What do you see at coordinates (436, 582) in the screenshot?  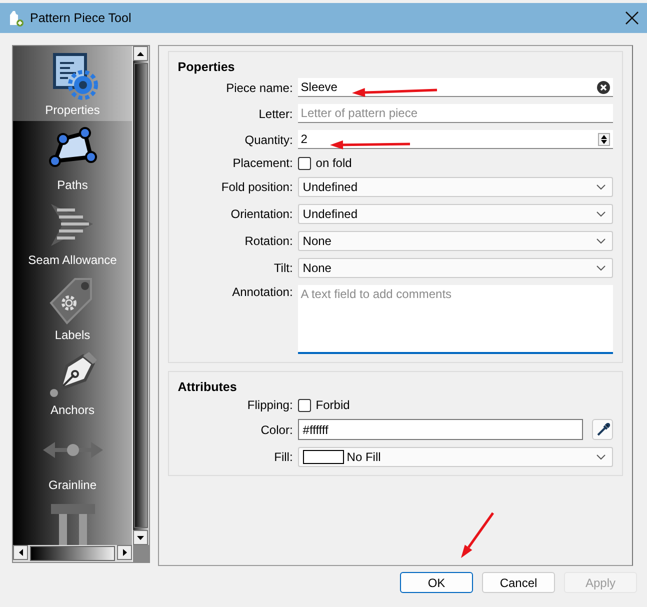 I see `dialog-button: OK` at bounding box center [436, 582].